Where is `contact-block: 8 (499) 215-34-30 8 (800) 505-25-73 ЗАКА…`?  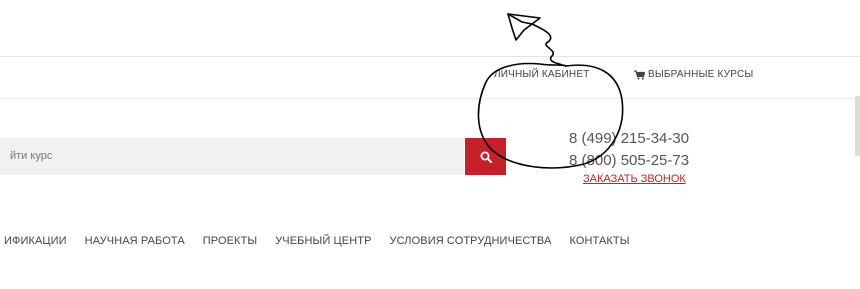 contact-block: 8 (499) 215-34-30 8 (800) 505-25-73 ЗАКА… is located at coordinates (629, 156).